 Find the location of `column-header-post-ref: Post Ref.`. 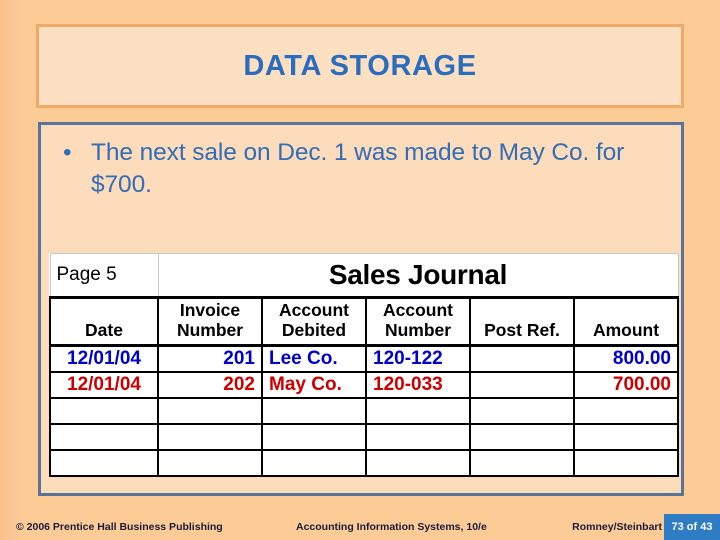

column-header-post-ref: Post Ref. is located at coordinates (522, 321).